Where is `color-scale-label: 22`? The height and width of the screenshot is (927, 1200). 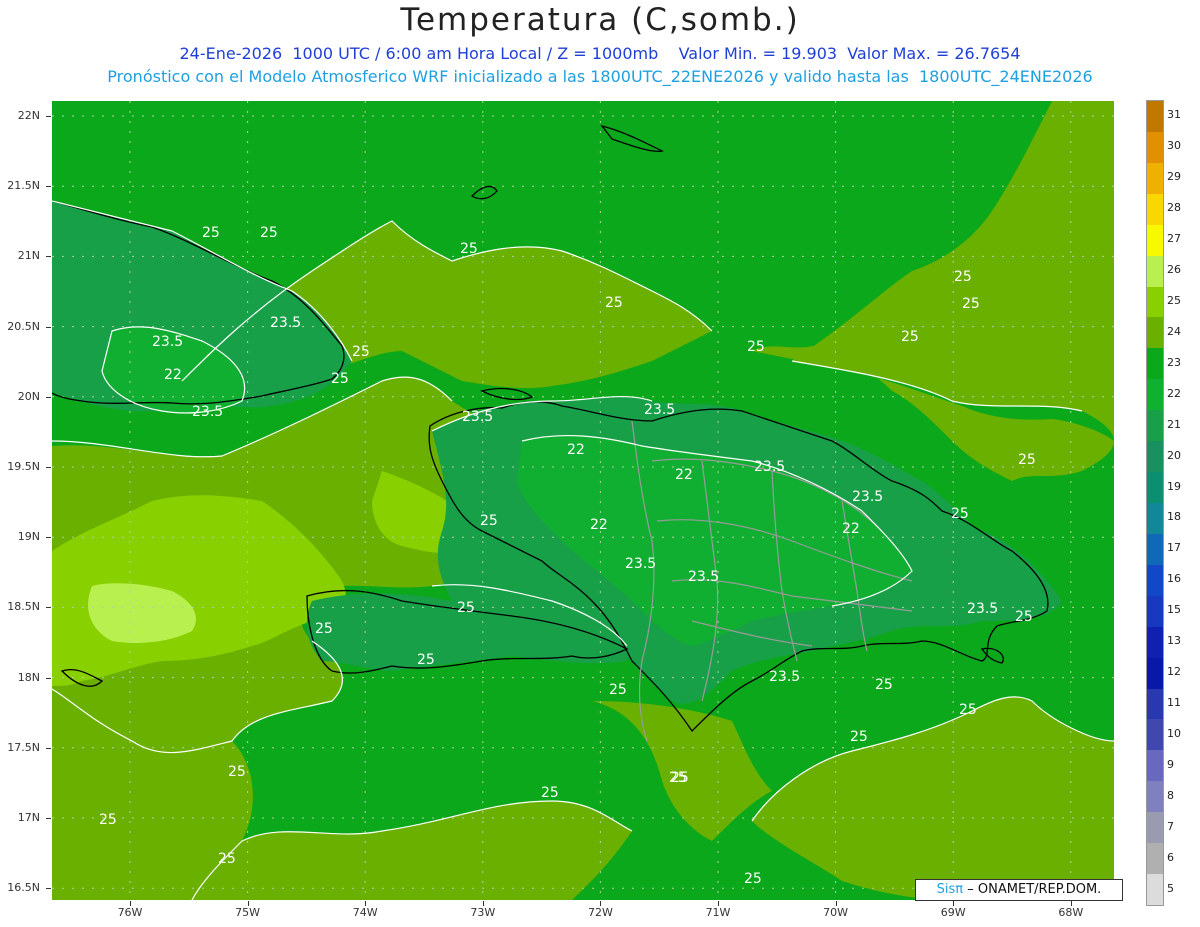
color-scale-label: 22 is located at coordinates (1174, 393).